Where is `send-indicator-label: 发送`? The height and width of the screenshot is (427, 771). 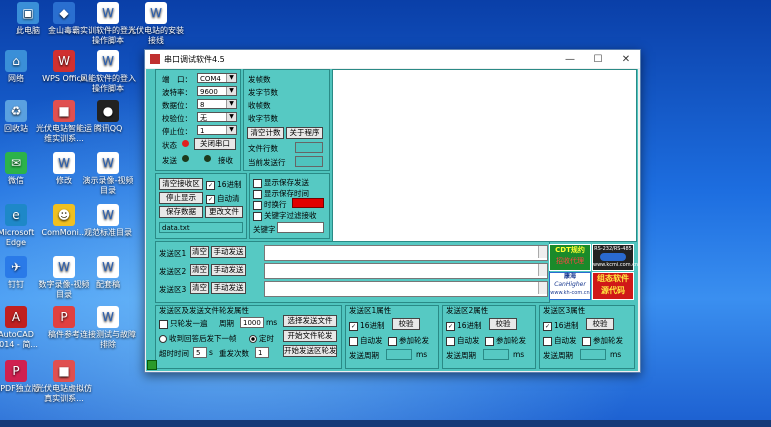 send-indicator-label: 发送 is located at coordinates (169, 160).